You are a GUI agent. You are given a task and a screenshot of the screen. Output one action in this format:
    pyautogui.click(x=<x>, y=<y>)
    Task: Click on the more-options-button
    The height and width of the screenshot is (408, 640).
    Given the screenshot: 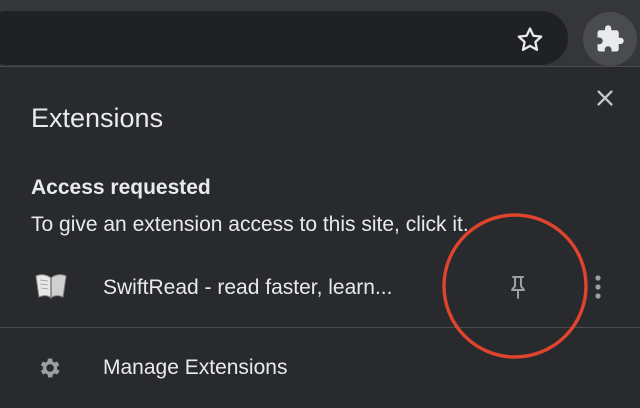 What is the action you would take?
    pyautogui.click(x=598, y=287)
    